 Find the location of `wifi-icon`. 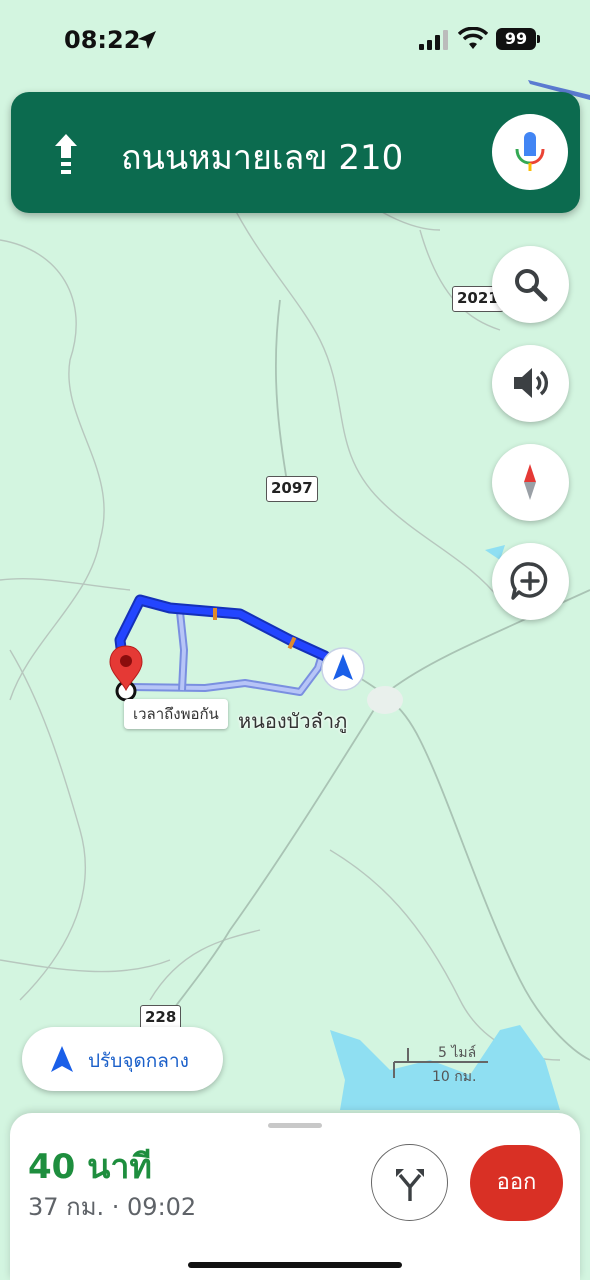

wifi-icon is located at coordinates (473, 38).